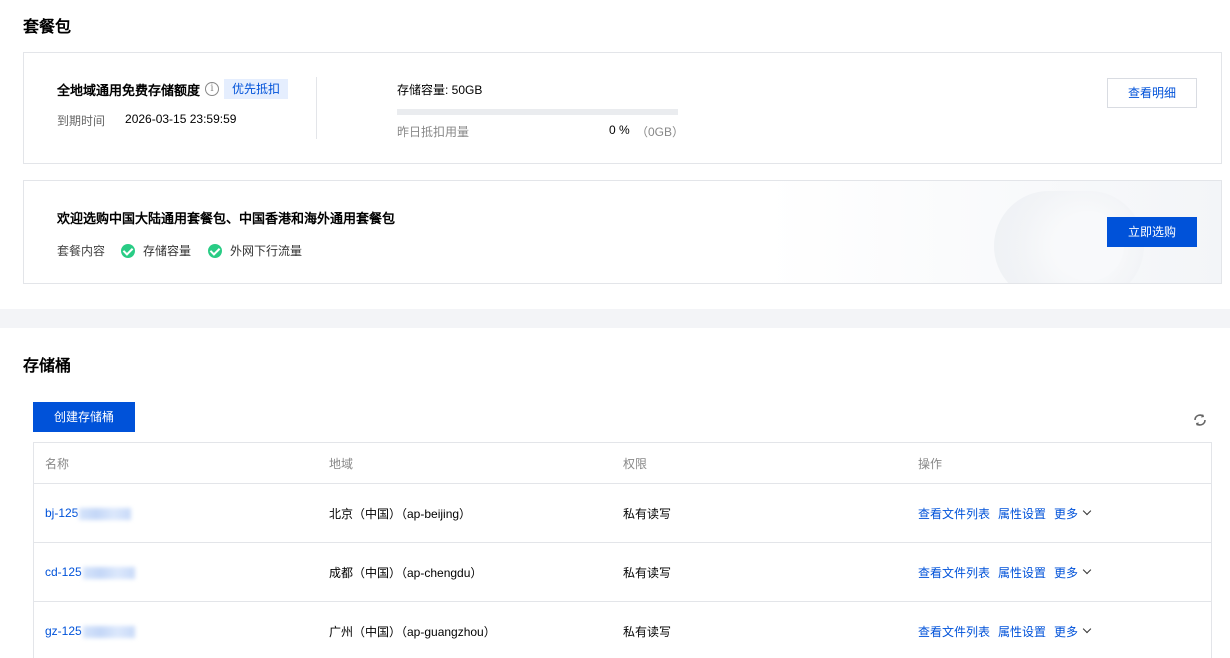 Image resolution: width=1230 pixels, height=658 pixels. I want to click on usage-percent: 0 %, so click(619, 130).